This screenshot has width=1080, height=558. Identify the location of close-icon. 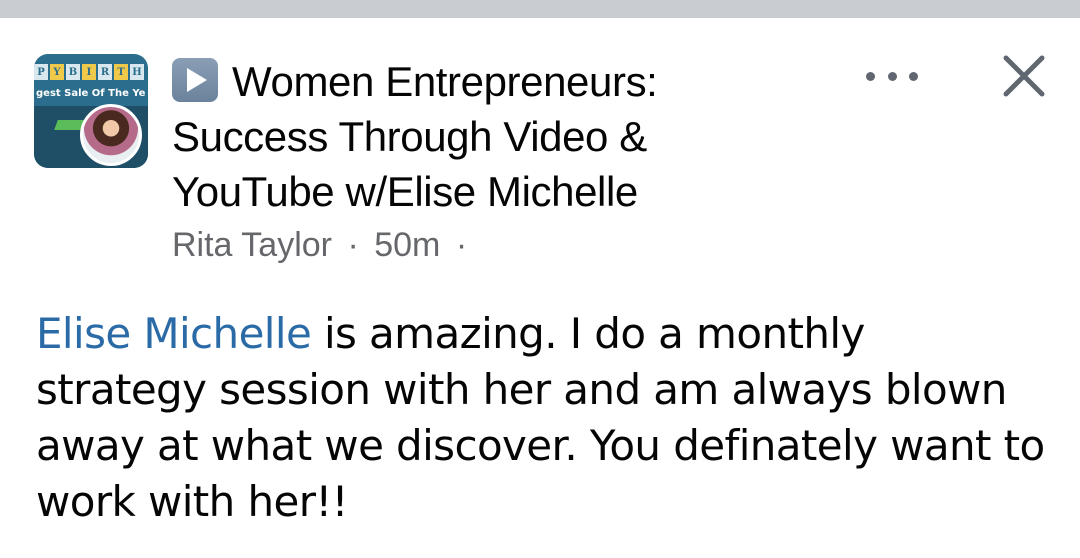
(1024, 76).